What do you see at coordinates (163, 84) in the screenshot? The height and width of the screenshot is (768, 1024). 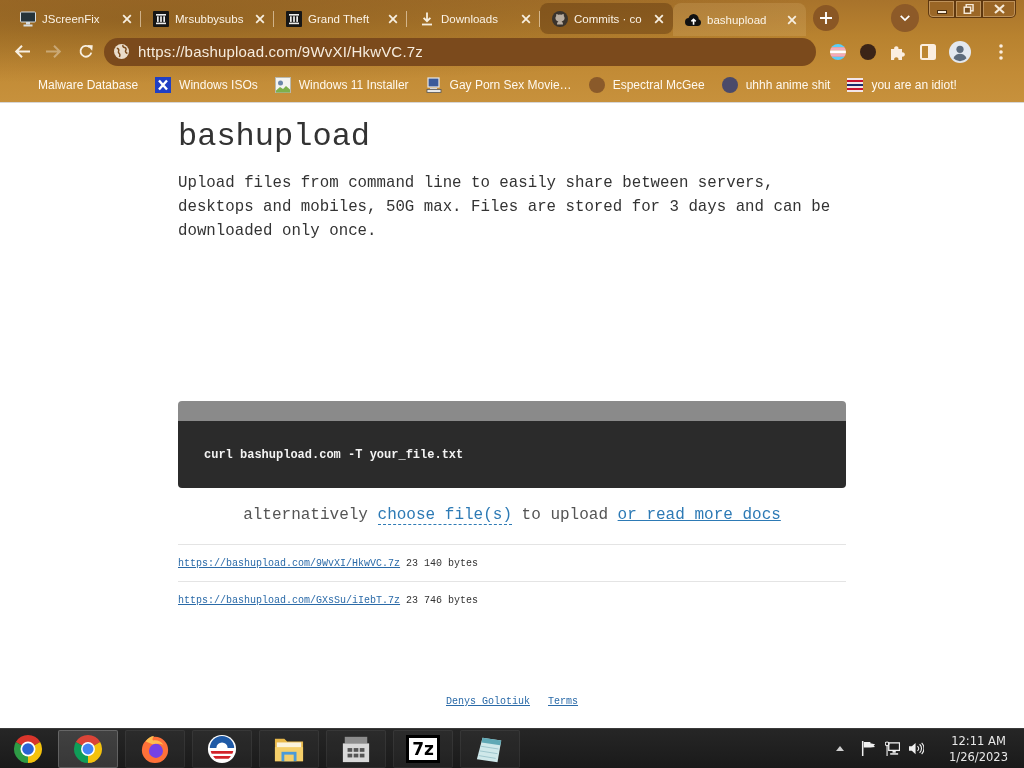 I see `x-mark-icon` at bounding box center [163, 84].